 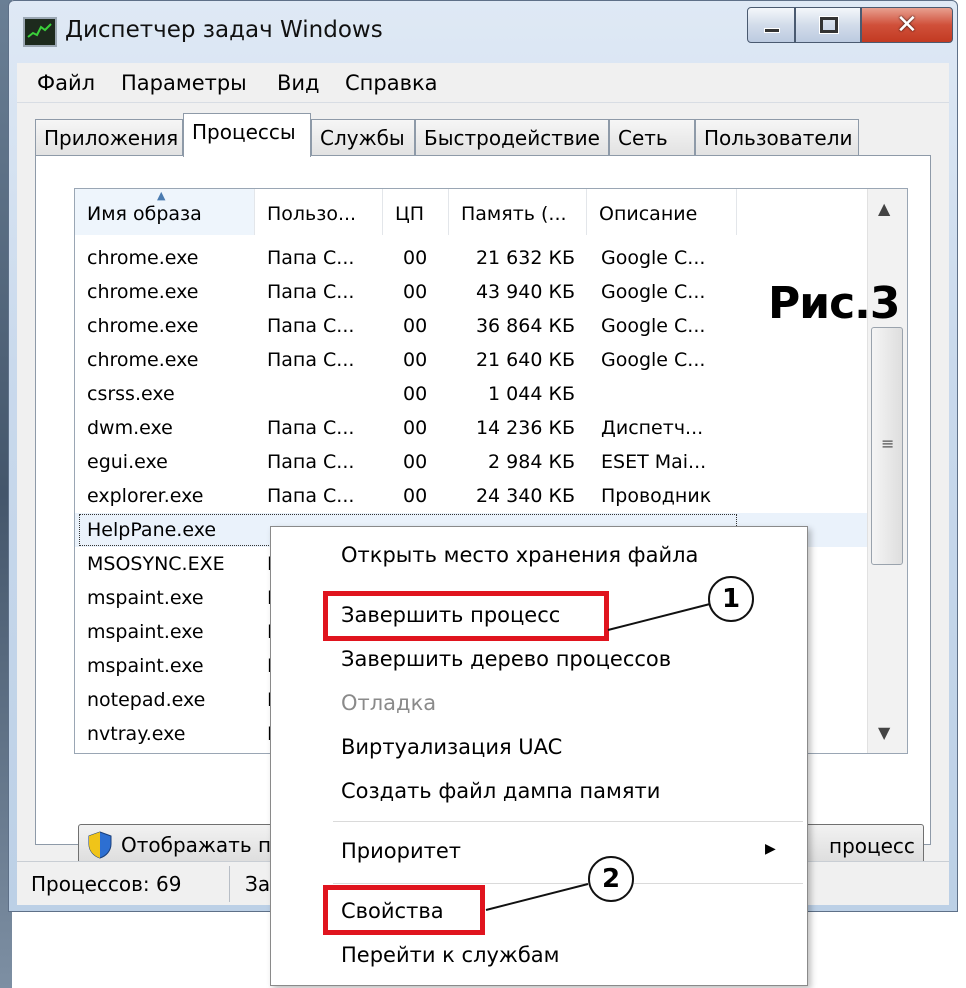 I want to click on callout-leader-lines, so click(x=598, y=757).